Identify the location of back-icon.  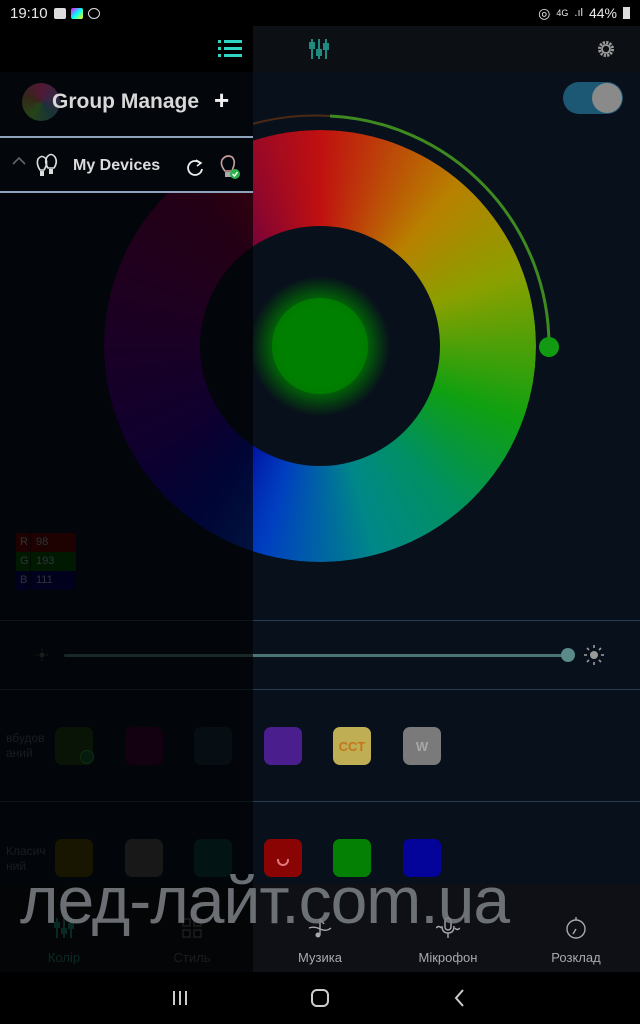
(460, 998).